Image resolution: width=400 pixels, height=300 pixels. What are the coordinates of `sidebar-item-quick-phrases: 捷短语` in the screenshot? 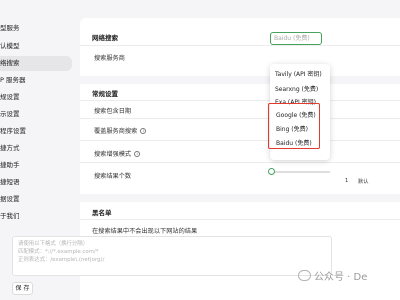 It's located at (36, 182).